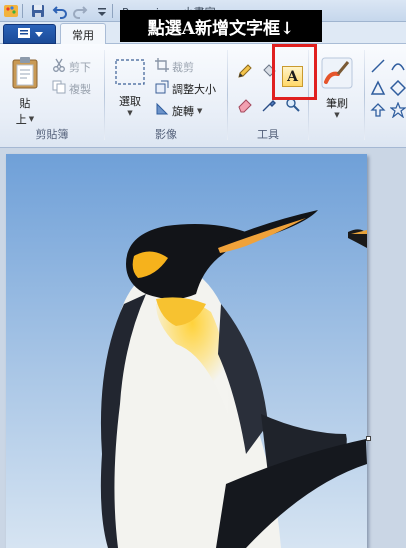 Image resolution: width=406 pixels, height=548 pixels. I want to click on rotate-button: 旋轉 ▼, so click(178, 110).